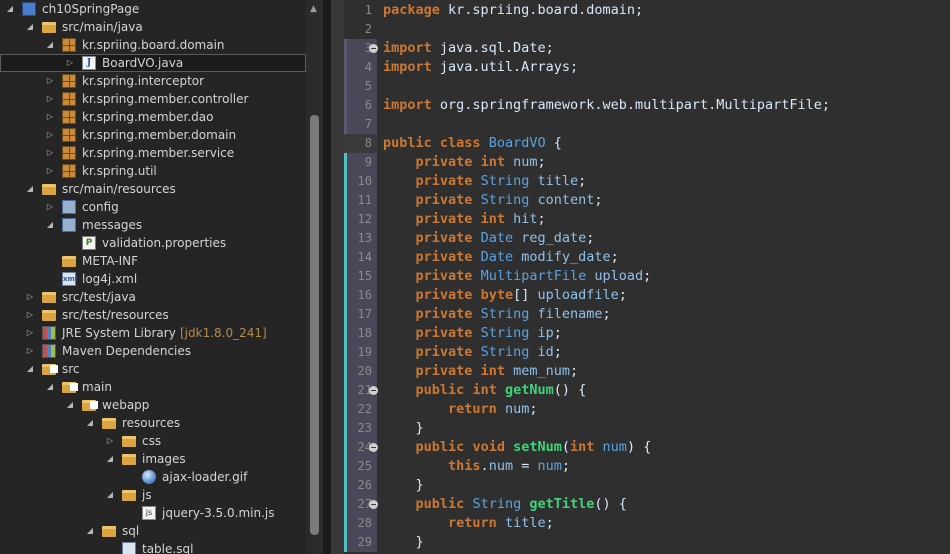 The image size is (950, 554). I want to click on tree-item: ◢ webapp, so click(153, 405).